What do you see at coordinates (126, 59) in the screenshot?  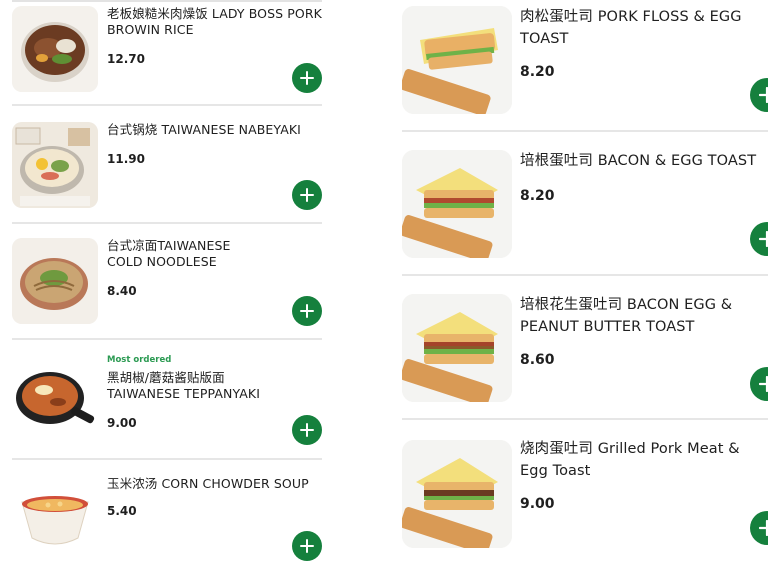 I see `item-price: 12.70` at bounding box center [126, 59].